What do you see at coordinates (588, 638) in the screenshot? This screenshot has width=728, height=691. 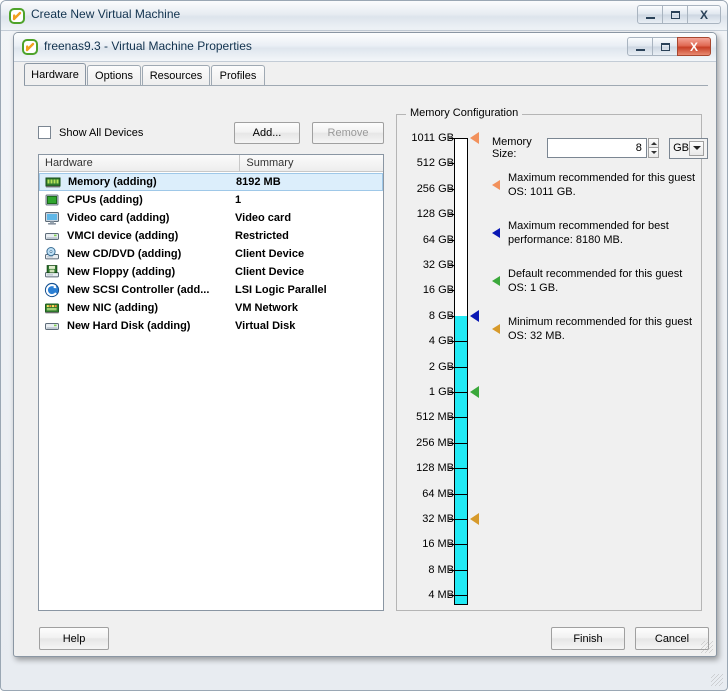 I see `finish-button: Finish` at bounding box center [588, 638].